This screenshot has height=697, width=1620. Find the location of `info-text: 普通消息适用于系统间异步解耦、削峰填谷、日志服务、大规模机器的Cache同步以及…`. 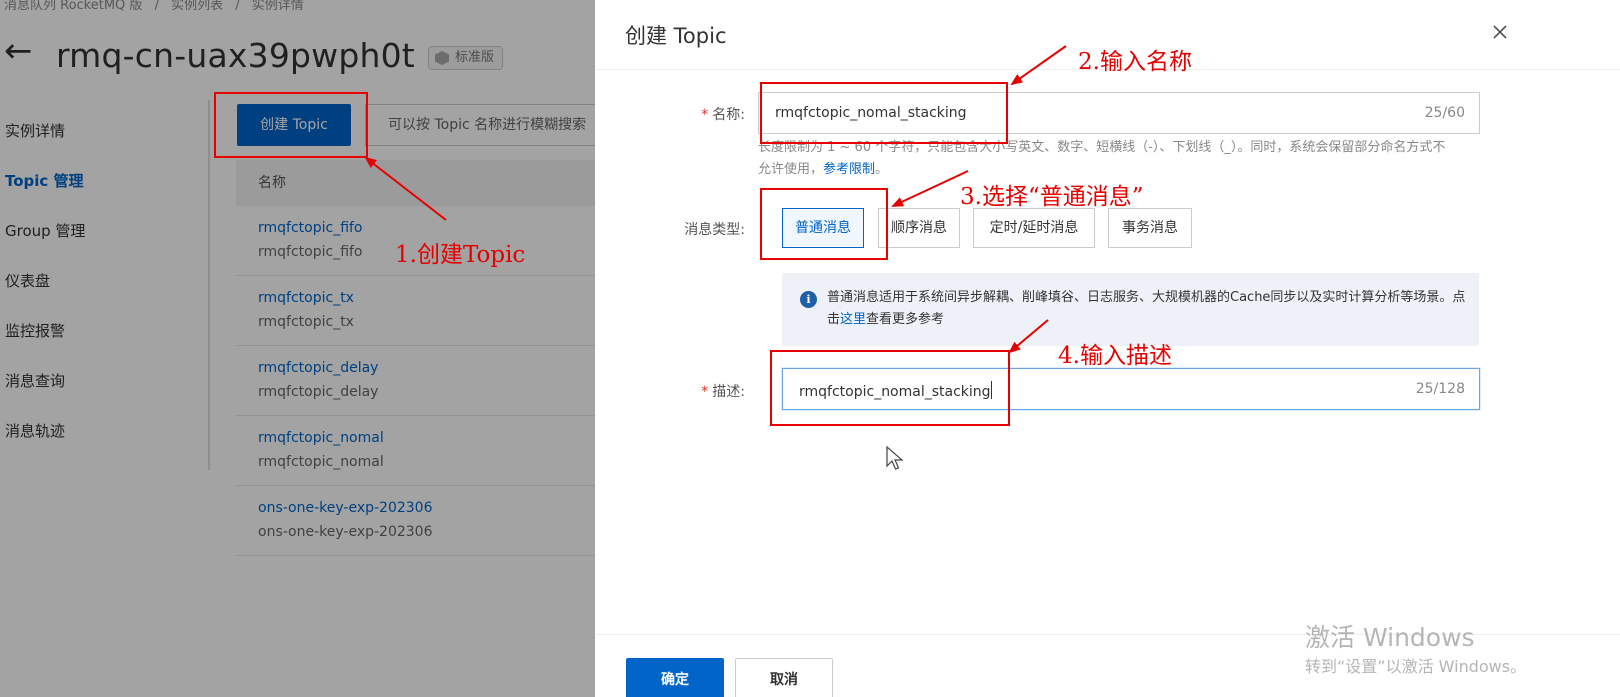

info-text: 普通消息适用于系统间异步解耦、削峰填谷、日志服务、大规模机器的Cache同步以及… is located at coordinates (1146, 308).